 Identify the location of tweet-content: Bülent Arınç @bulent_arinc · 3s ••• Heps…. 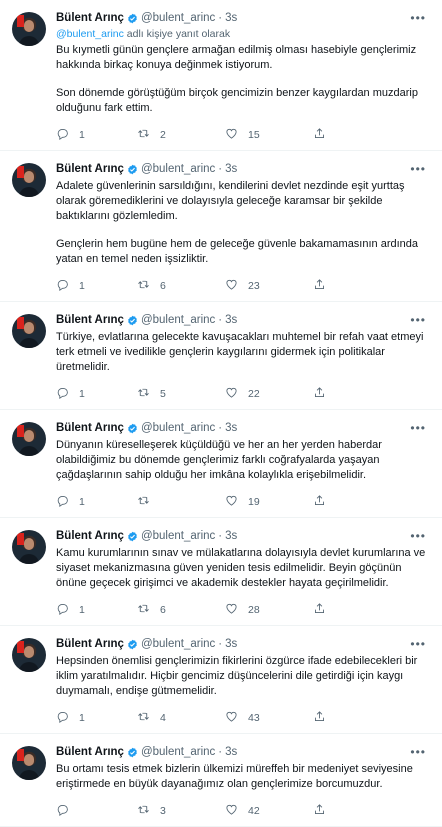
(243, 684).